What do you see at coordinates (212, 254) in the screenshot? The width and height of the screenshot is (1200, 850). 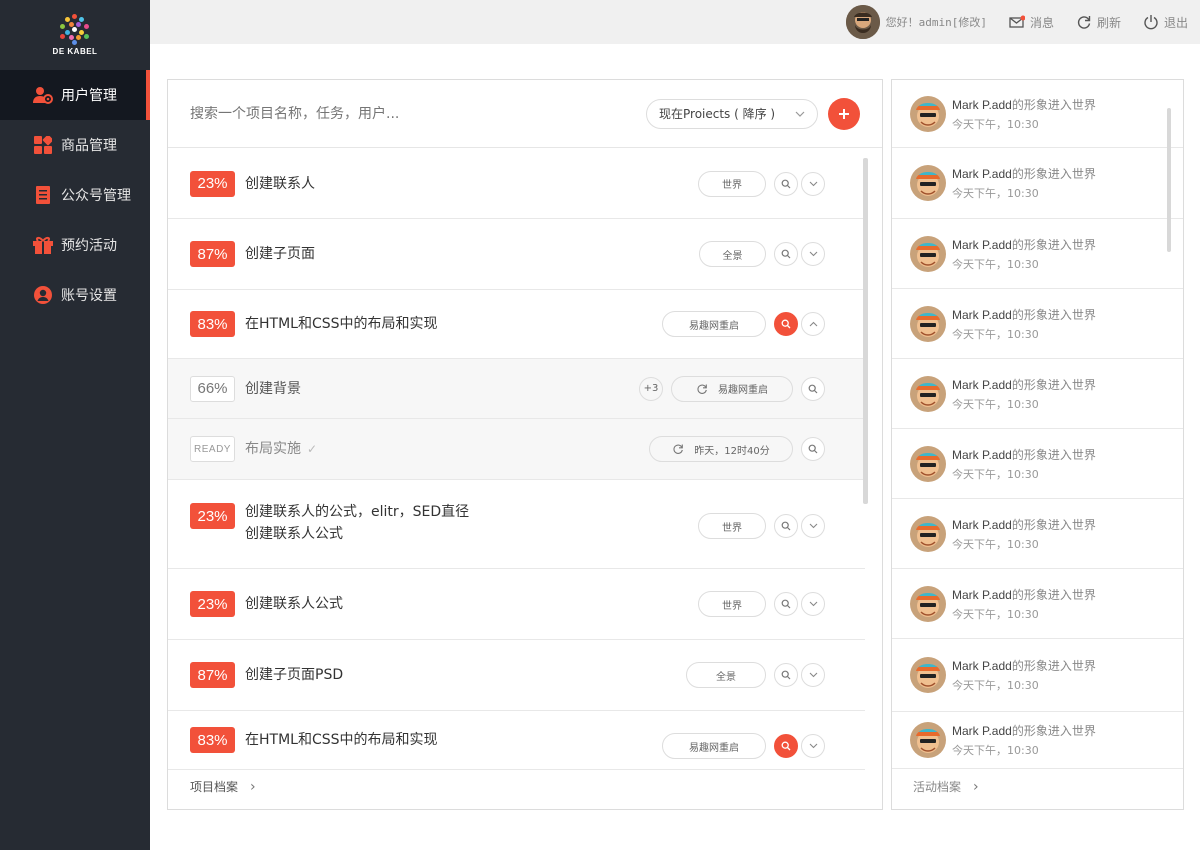 I see `progress-badge: 87%` at bounding box center [212, 254].